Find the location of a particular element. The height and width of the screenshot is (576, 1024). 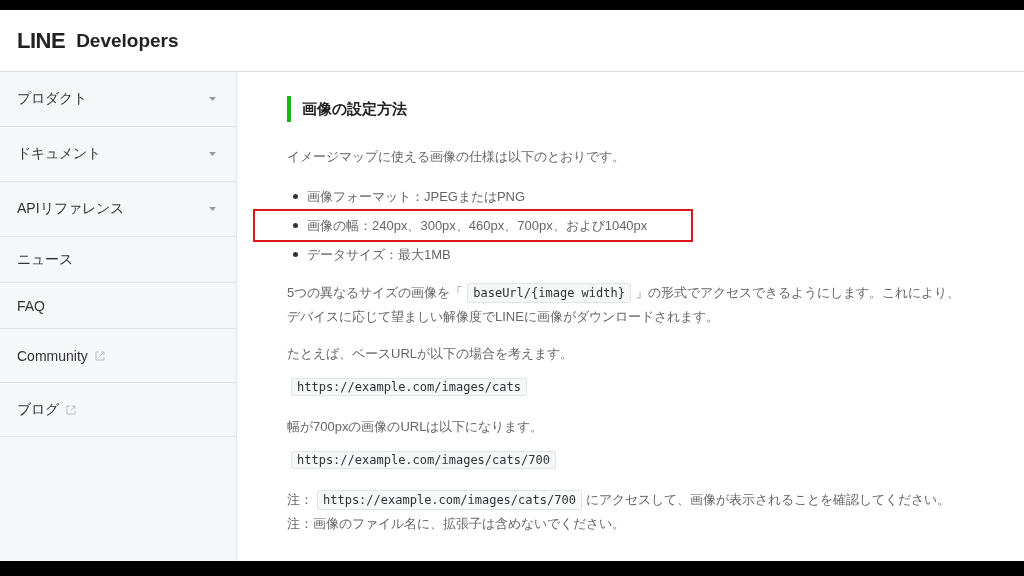

intro-text: イメージマップに使える画像の仕様は以下のとおりです。 is located at coordinates (456, 157).